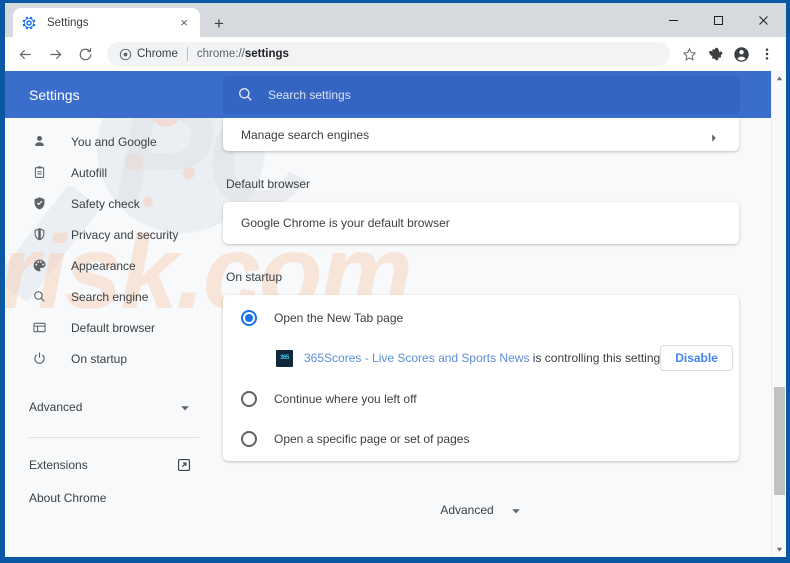  I want to click on url-path: settings, so click(266, 54).